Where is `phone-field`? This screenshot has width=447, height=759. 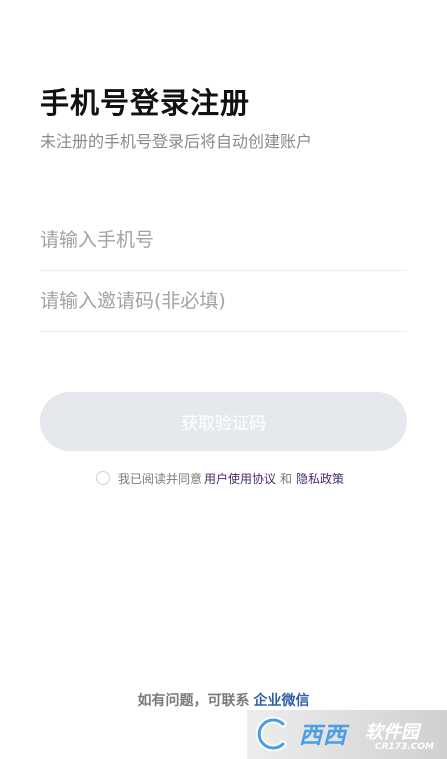 phone-field is located at coordinates (223, 240).